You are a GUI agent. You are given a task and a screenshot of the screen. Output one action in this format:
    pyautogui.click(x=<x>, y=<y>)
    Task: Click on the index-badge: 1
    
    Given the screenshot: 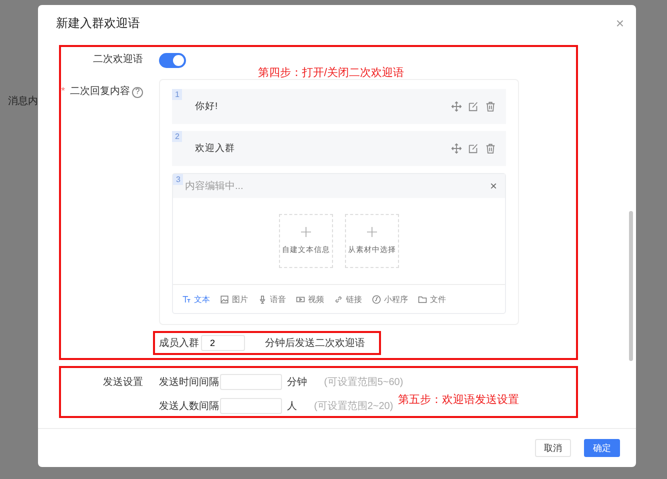 What is the action you would take?
    pyautogui.click(x=177, y=94)
    